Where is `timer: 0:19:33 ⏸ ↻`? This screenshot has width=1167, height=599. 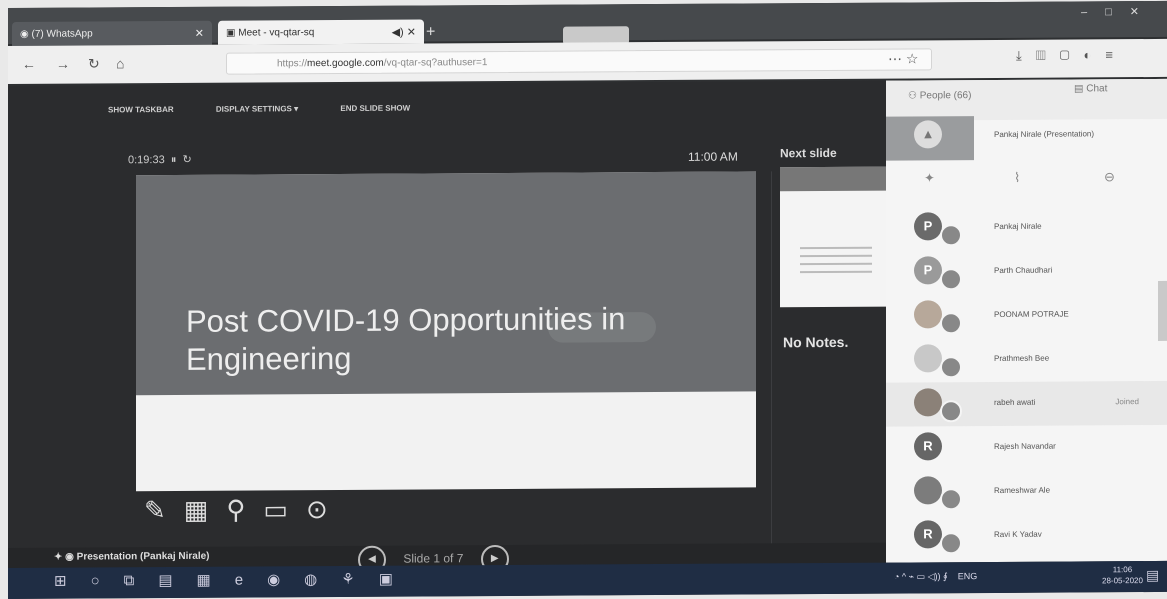 timer: 0:19:33 ⏸ ↻ is located at coordinates (160, 160).